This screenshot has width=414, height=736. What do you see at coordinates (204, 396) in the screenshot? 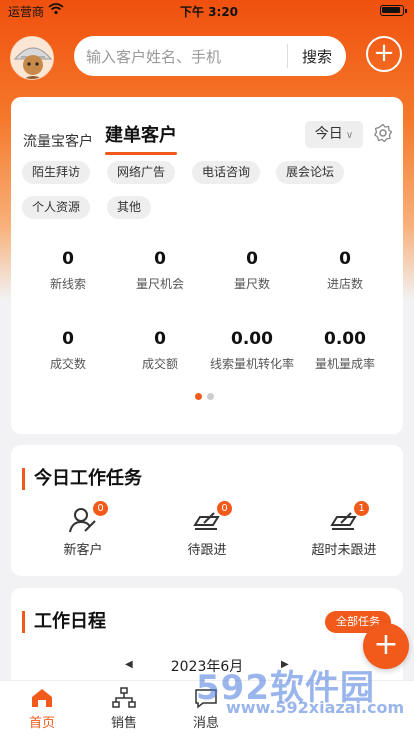
I see `page-indicator` at bounding box center [204, 396].